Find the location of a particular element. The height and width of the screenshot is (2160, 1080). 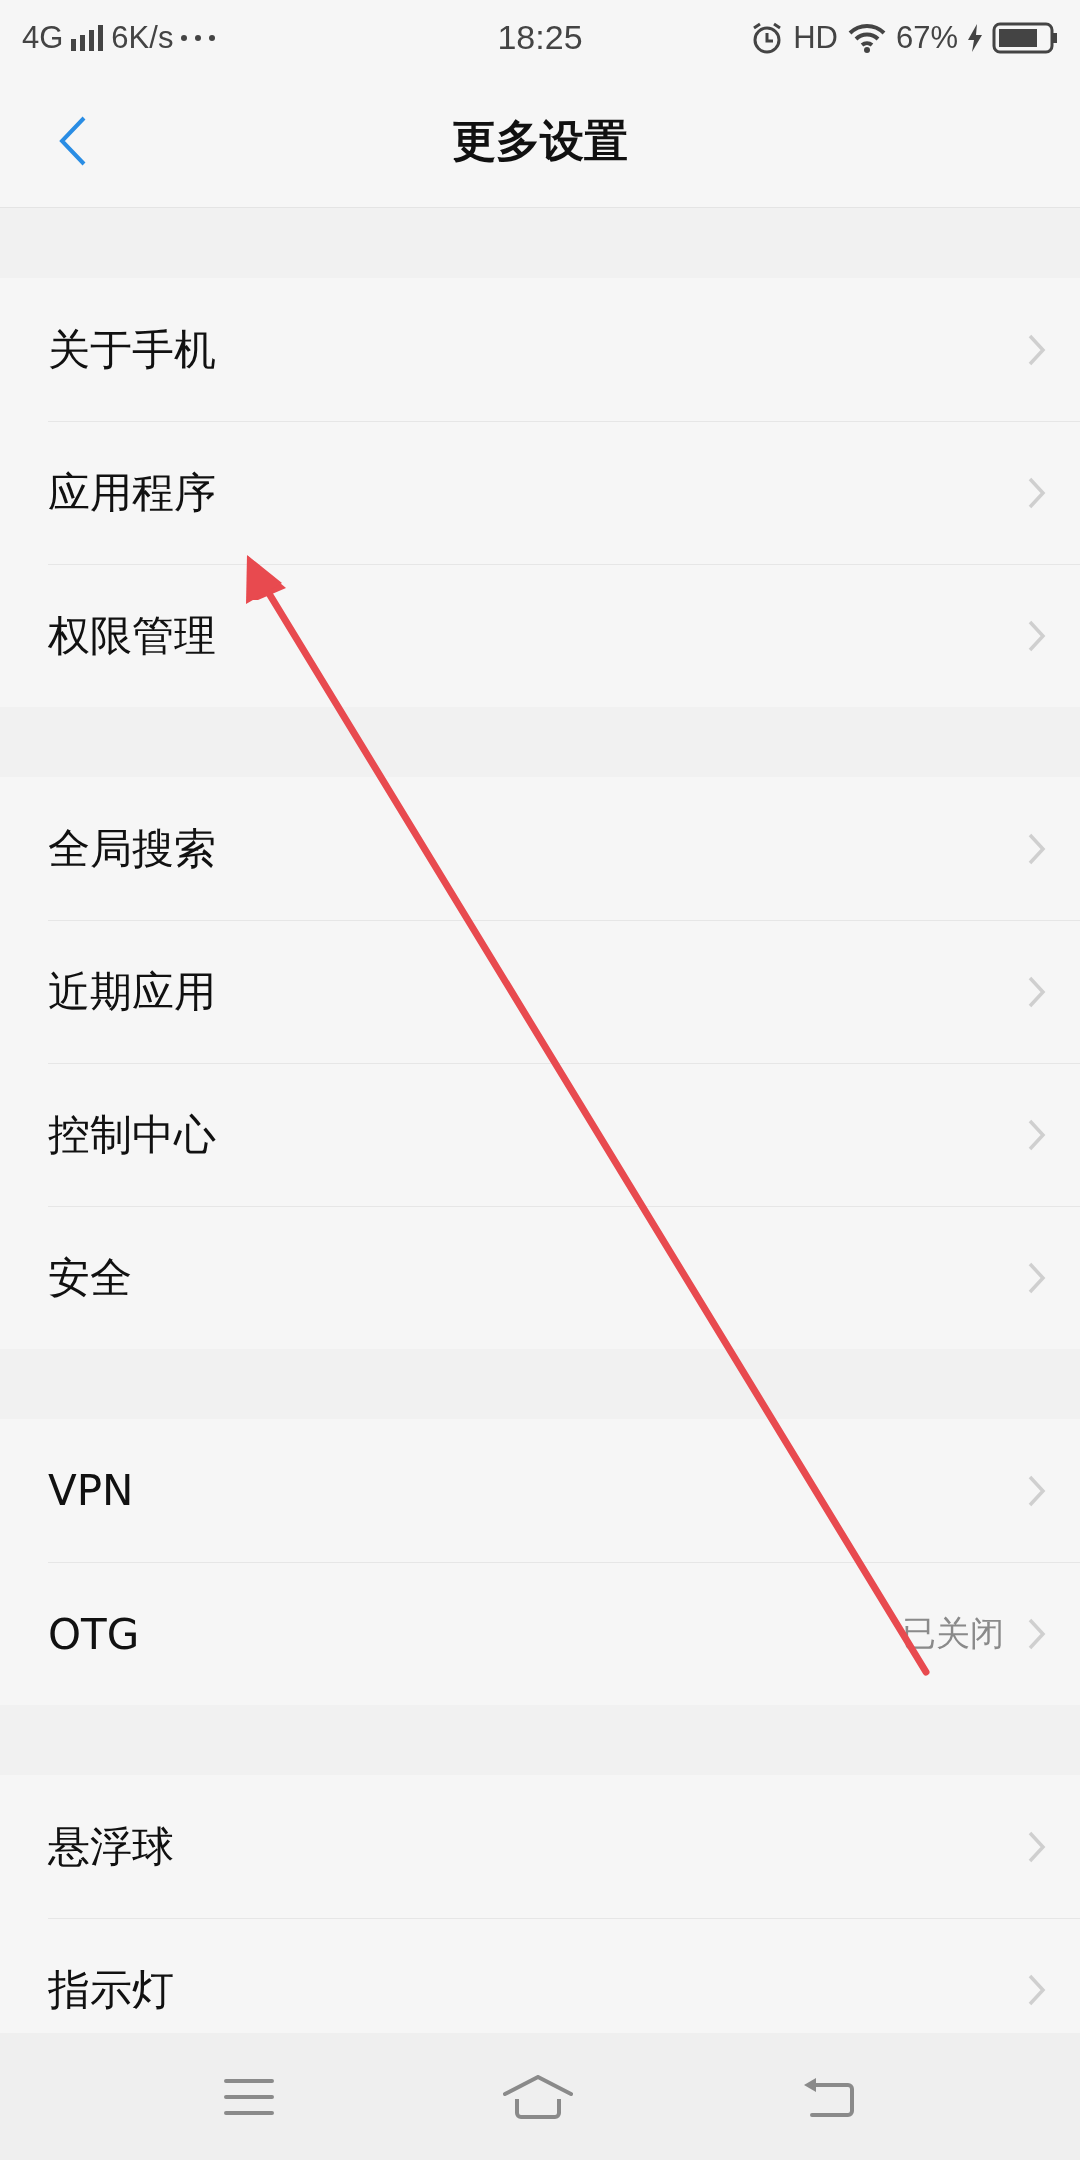

home-icon is located at coordinates (538, 2096).